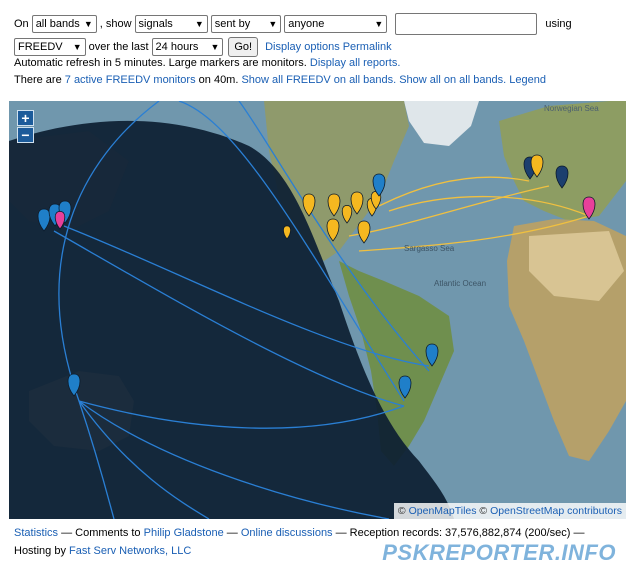  Describe the element at coordinates (452, 80) in the screenshot. I see `show-all-bands-link: Show all on all bands.` at that location.